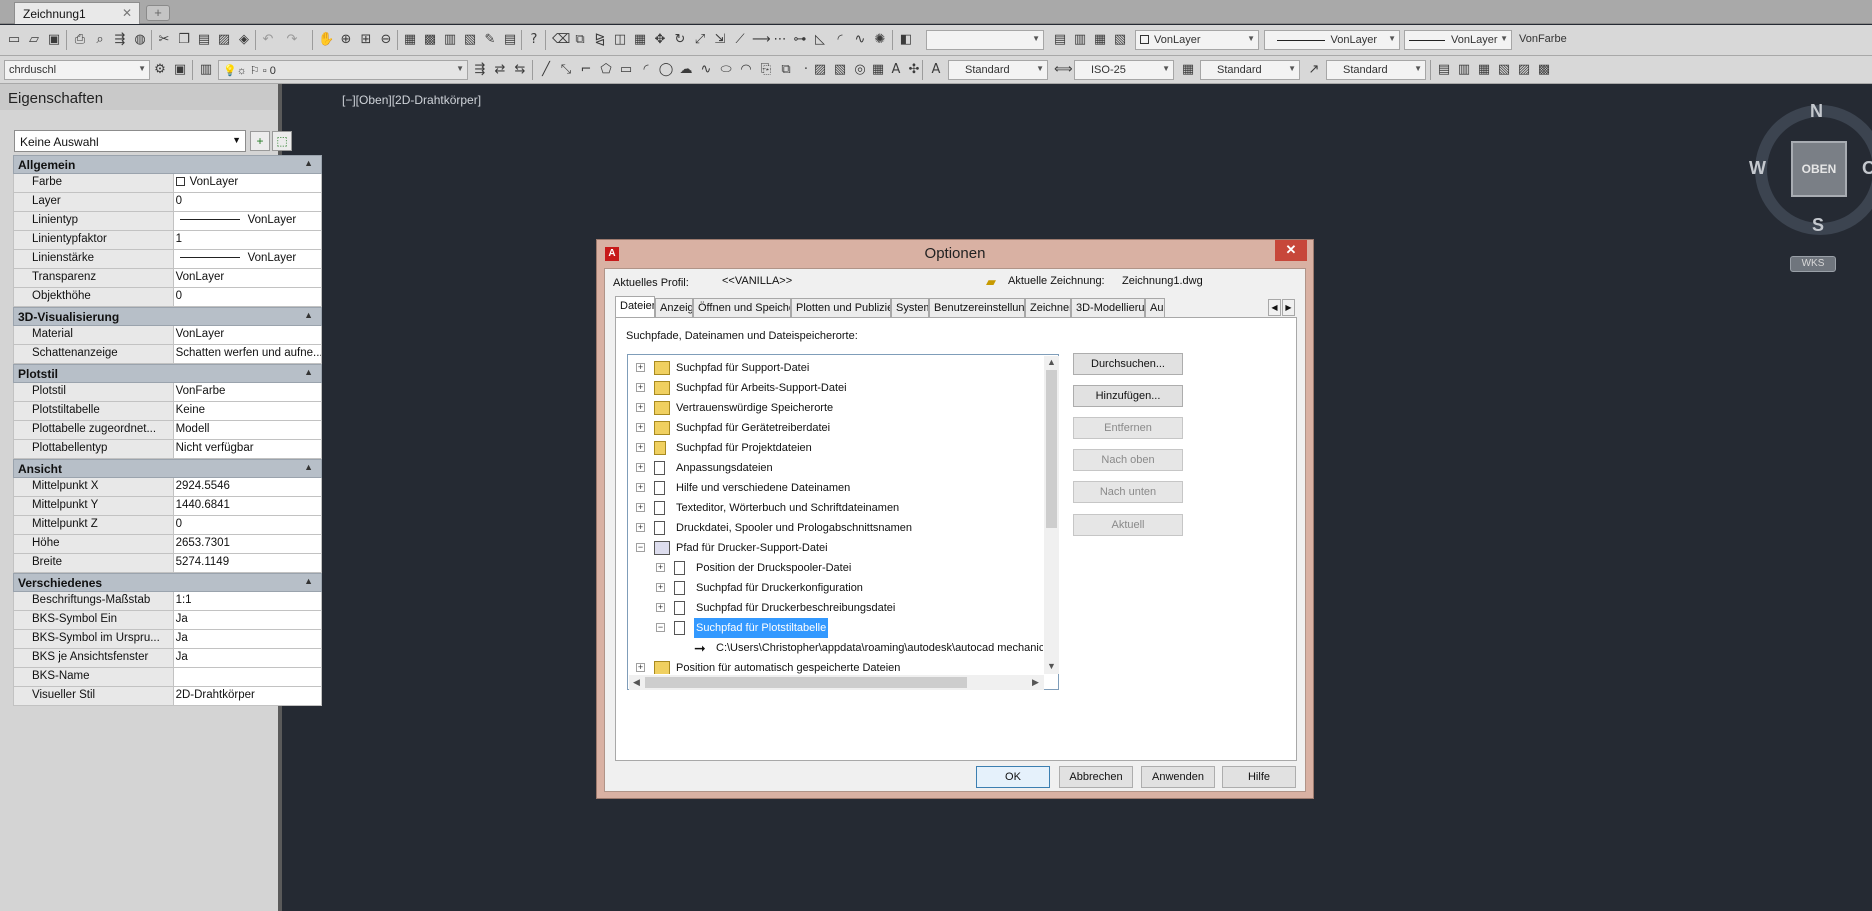  I want to click on property-value: 5274.1149, so click(247, 563).